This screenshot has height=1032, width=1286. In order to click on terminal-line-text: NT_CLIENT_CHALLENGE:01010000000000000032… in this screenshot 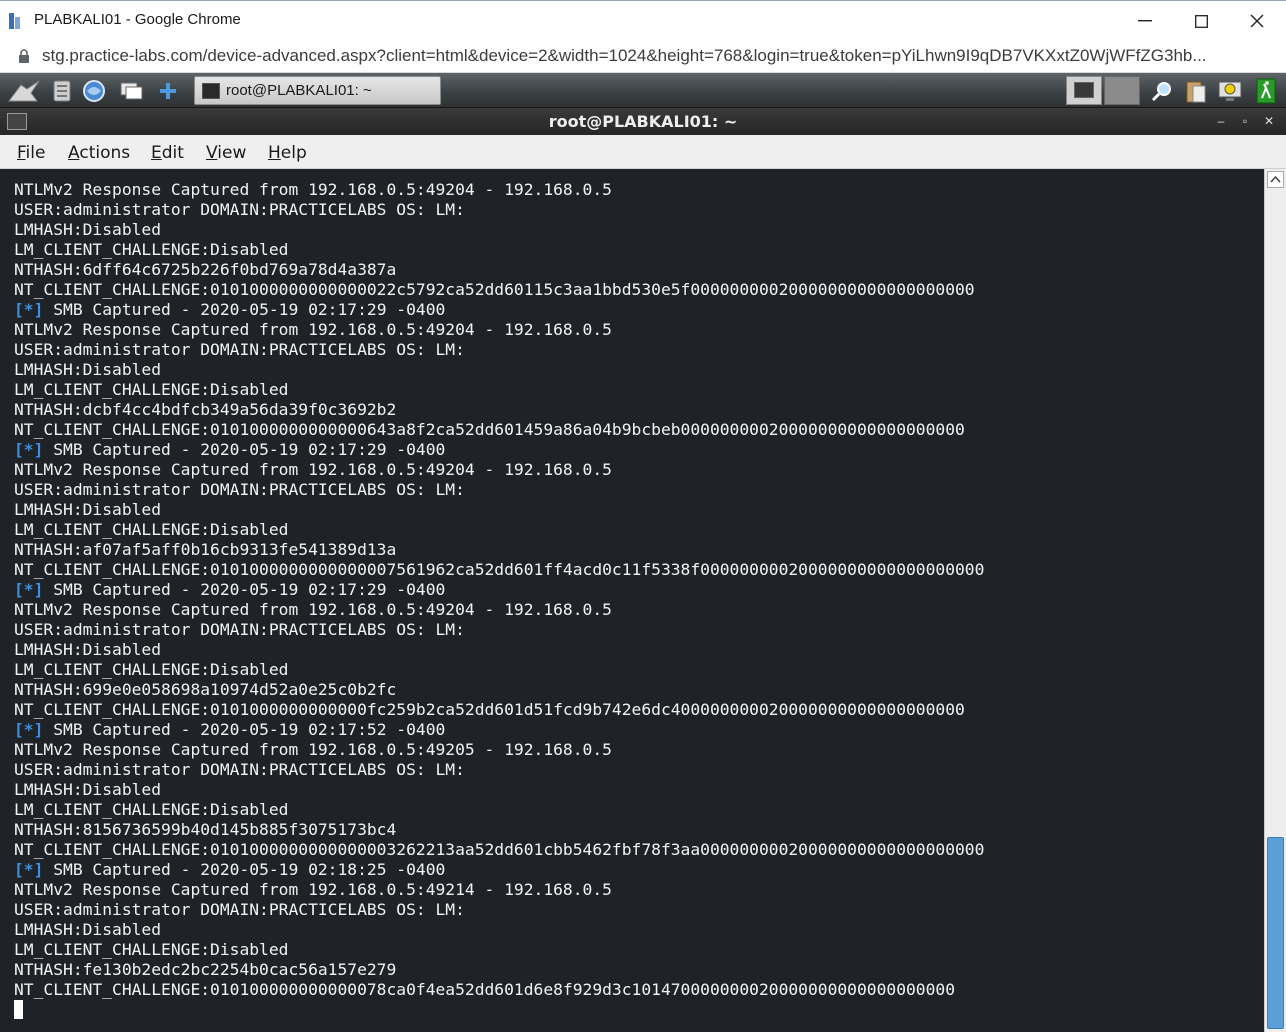, I will do `click(499, 849)`.